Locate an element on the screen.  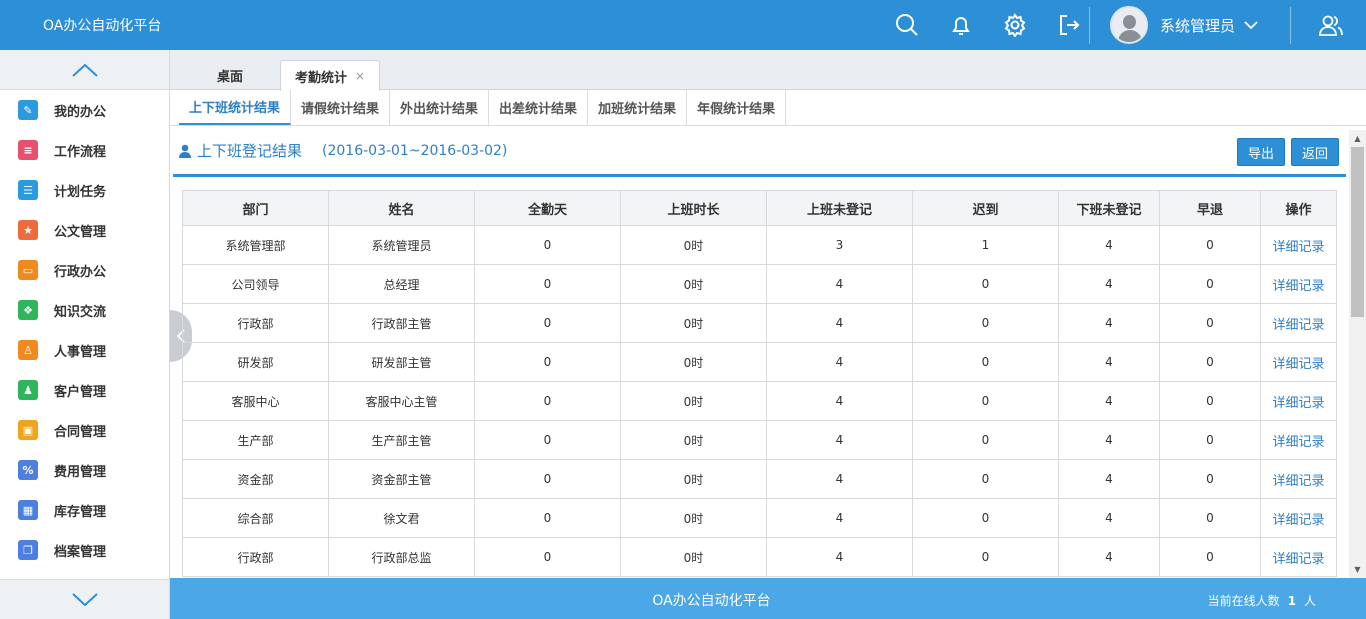
close-icon: × is located at coordinates (360, 76).